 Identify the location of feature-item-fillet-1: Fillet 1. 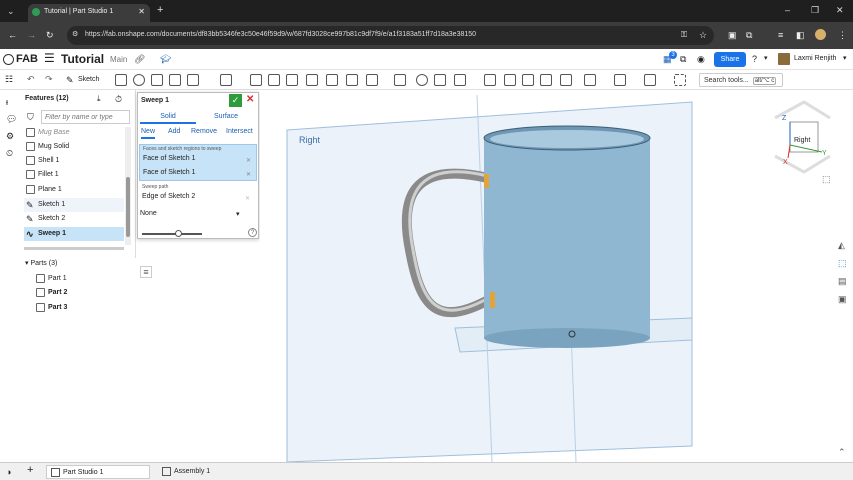
(74, 175).